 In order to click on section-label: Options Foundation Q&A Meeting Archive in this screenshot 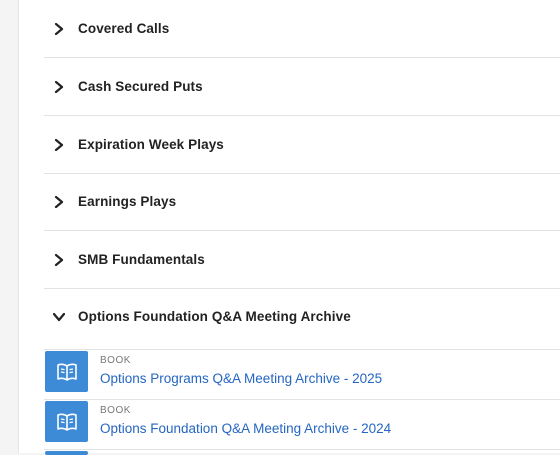, I will do `click(214, 316)`.